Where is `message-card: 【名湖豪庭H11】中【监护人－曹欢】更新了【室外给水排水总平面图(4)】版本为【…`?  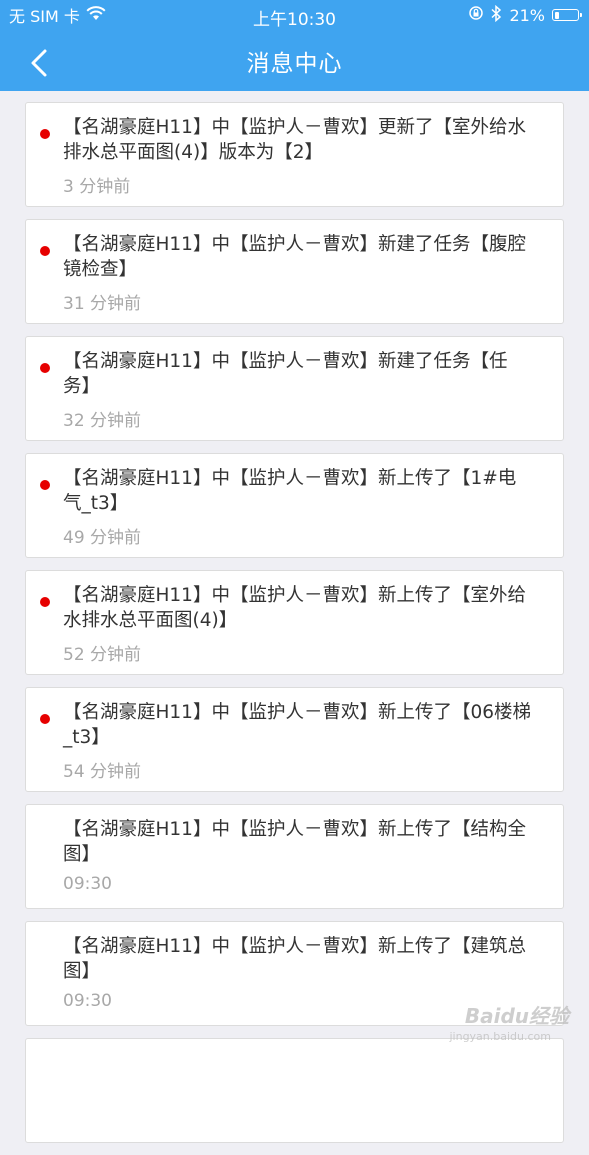 message-card: 【名湖豪庭H11】中【监护人－曹欢】更新了【室外给水排水总平面图(4)】版本为【… is located at coordinates (294, 154).